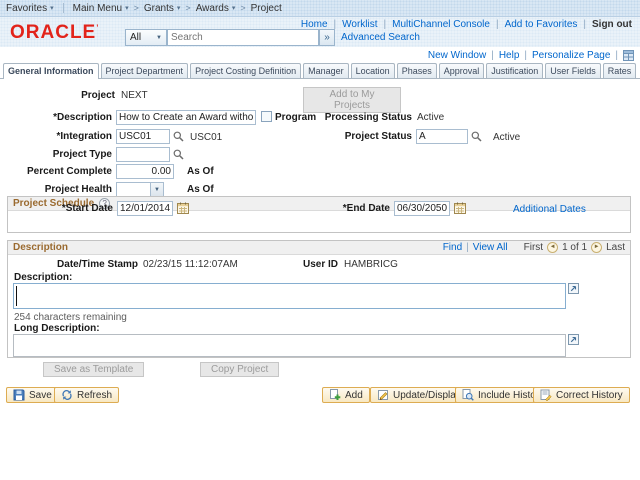  Describe the element at coordinates (628, 55) in the screenshot. I see `personalize-layout-icon` at that location.